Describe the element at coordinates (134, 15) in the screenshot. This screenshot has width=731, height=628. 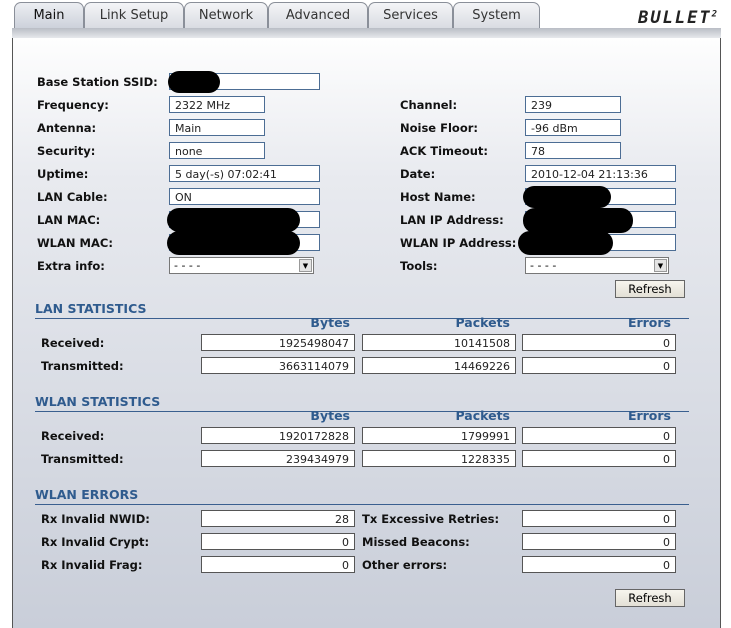
I see `tab-link-setup: Link Setup` at that location.